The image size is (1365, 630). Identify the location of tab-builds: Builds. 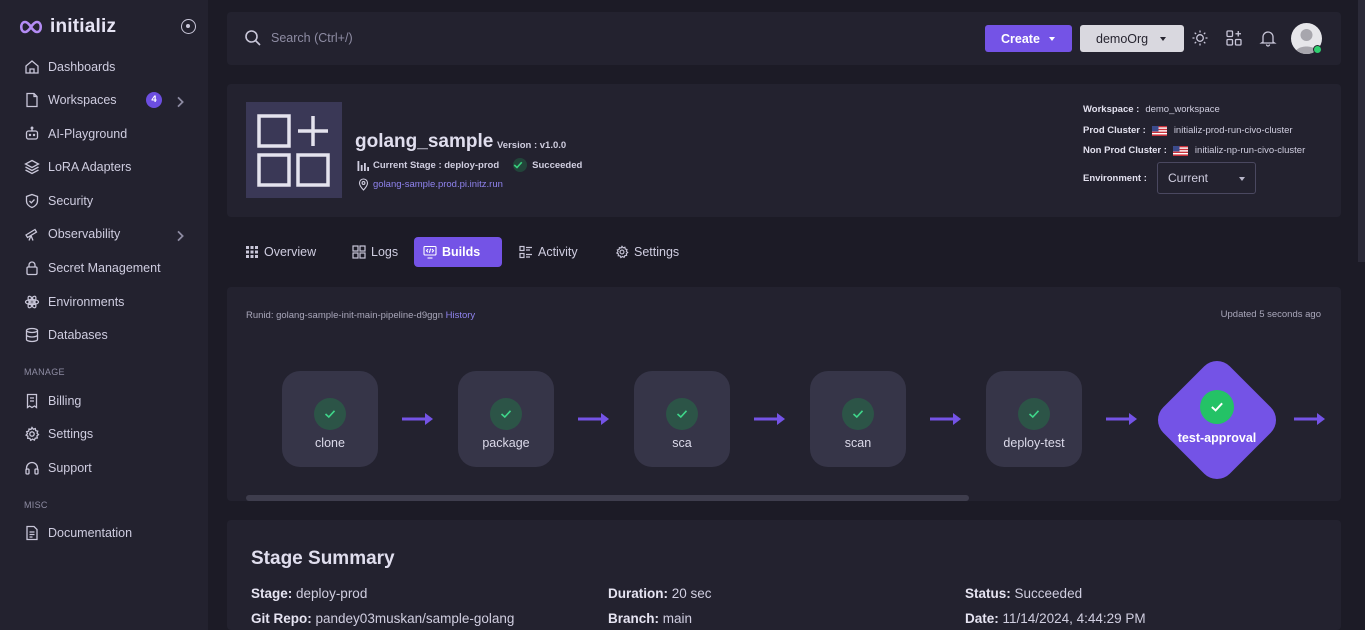
(458, 252).